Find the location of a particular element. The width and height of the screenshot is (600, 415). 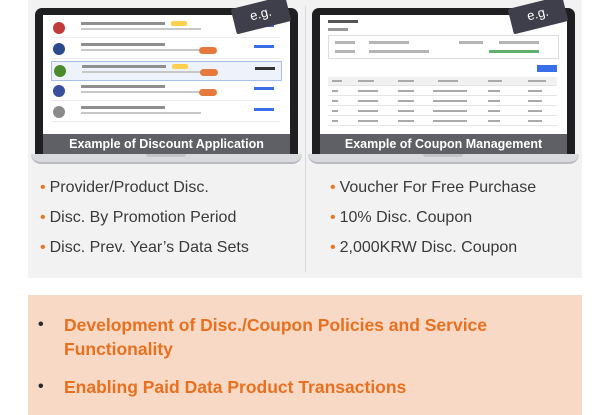

list-item: • Provider/Product Disc. is located at coordinates (124, 187).